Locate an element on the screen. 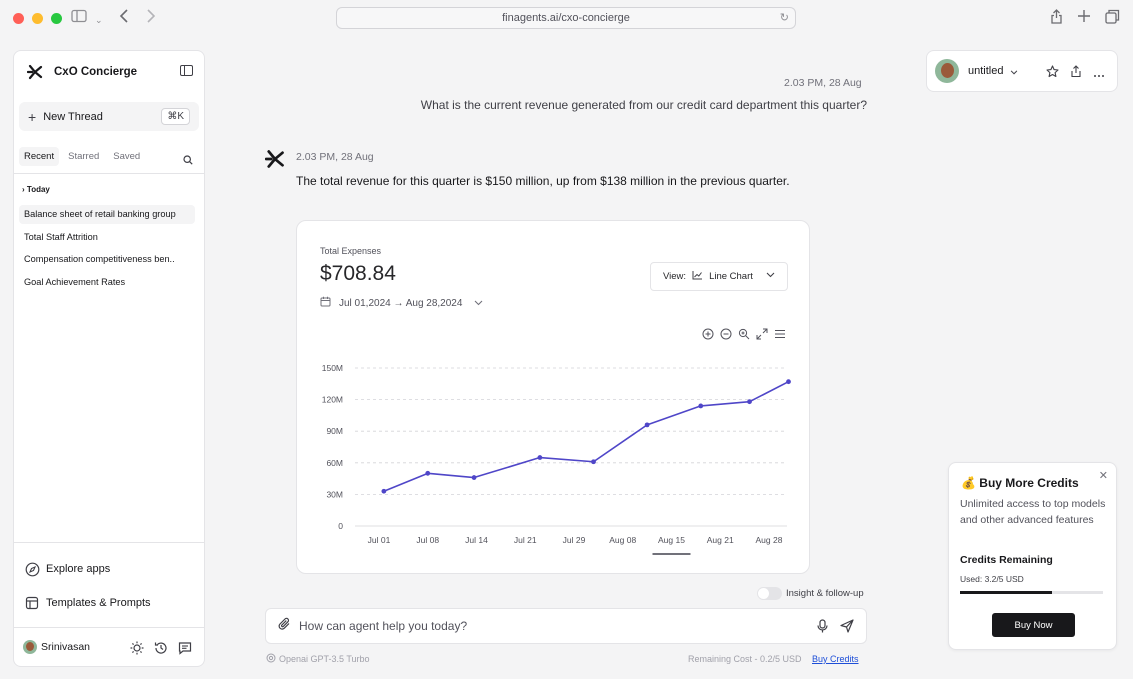 The width and height of the screenshot is (1133, 679). feedback-icon is located at coordinates (185, 650).